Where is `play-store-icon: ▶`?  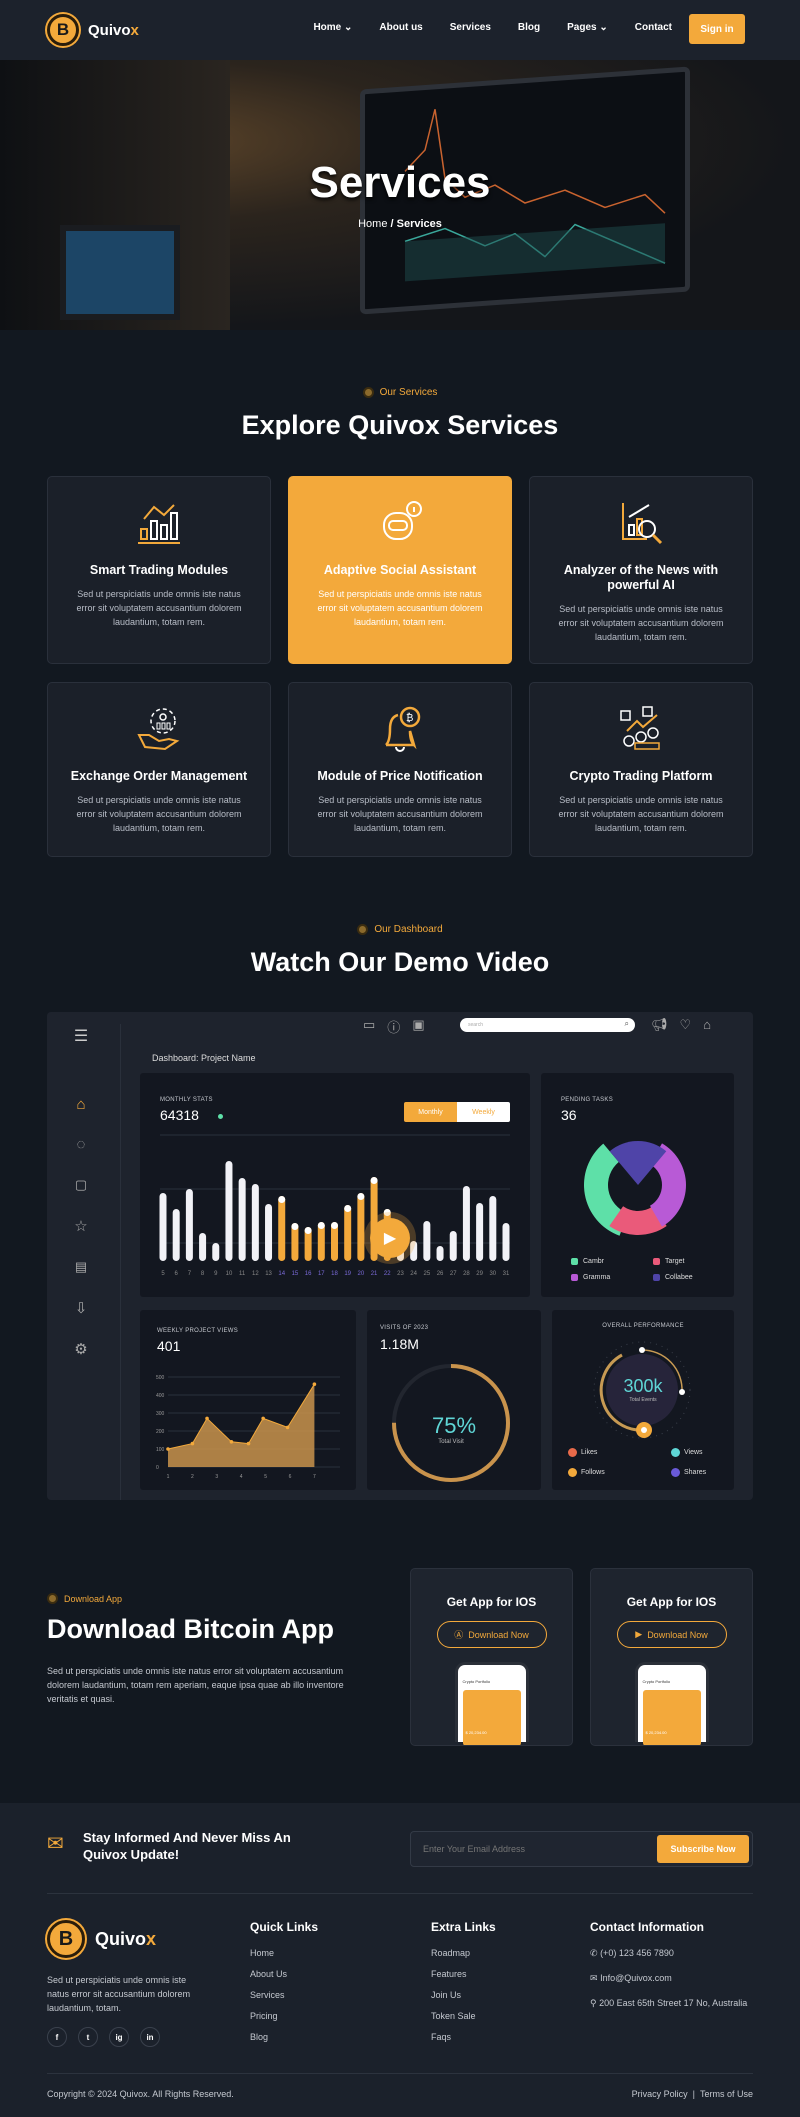
play-store-icon: ▶ is located at coordinates (639, 1634).